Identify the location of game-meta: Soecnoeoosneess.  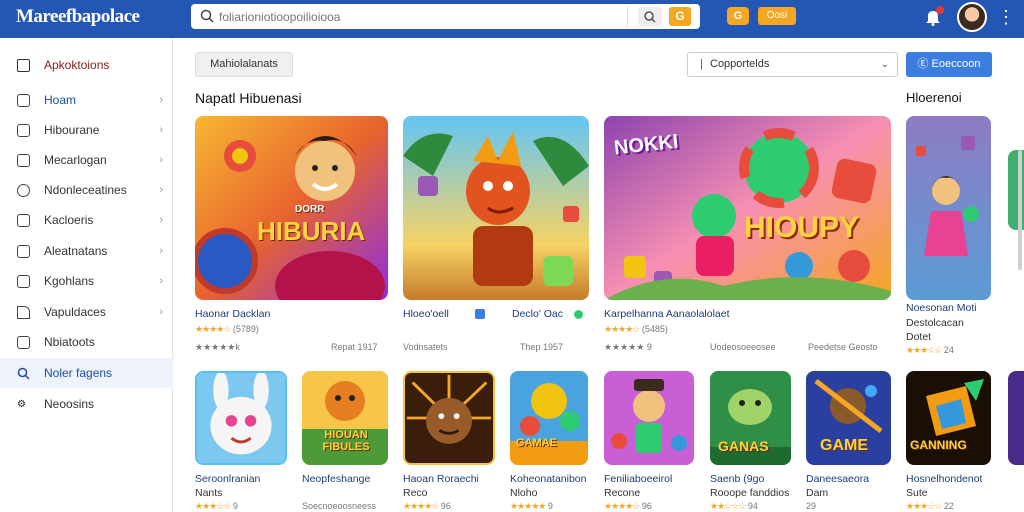
(339, 506).